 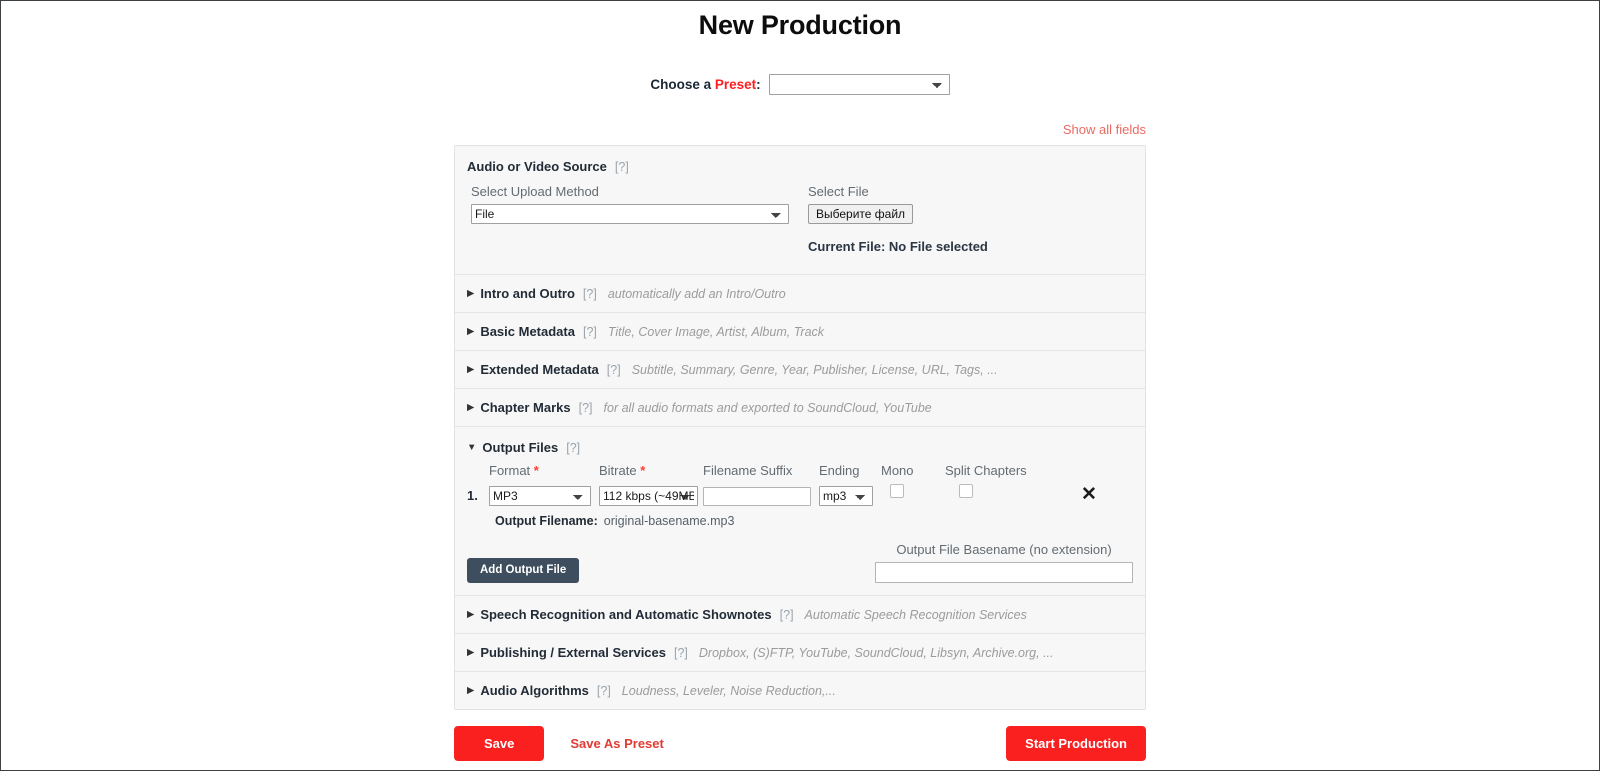 I want to click on output-row-format-cell: MP3, so click(x=544, y=496).